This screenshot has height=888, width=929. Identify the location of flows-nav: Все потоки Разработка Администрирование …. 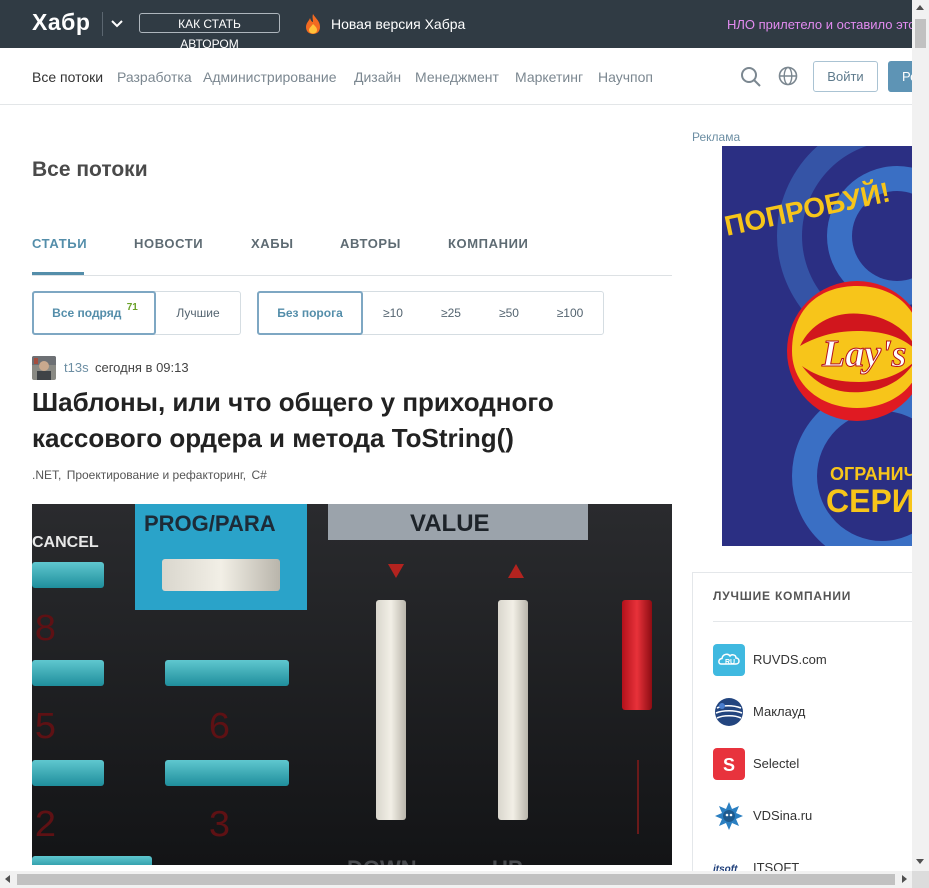
(456, 76).